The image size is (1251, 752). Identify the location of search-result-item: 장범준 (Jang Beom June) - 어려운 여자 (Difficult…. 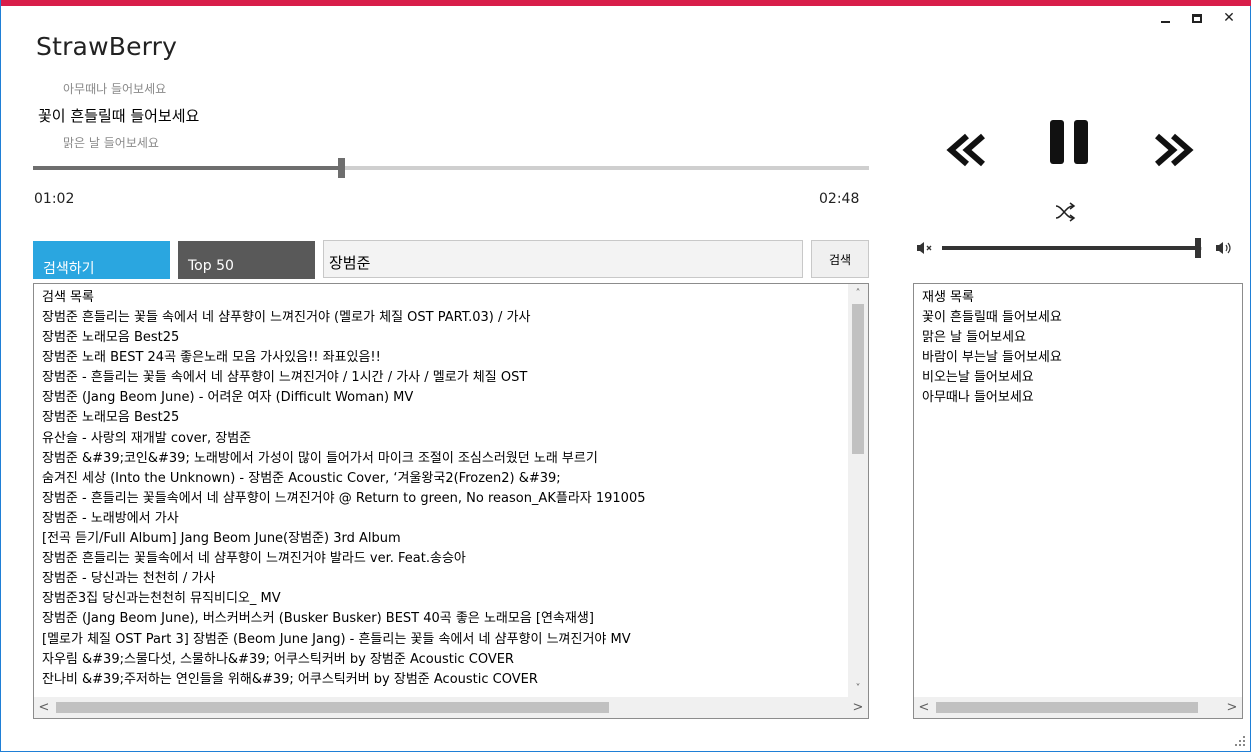
(444, 398).